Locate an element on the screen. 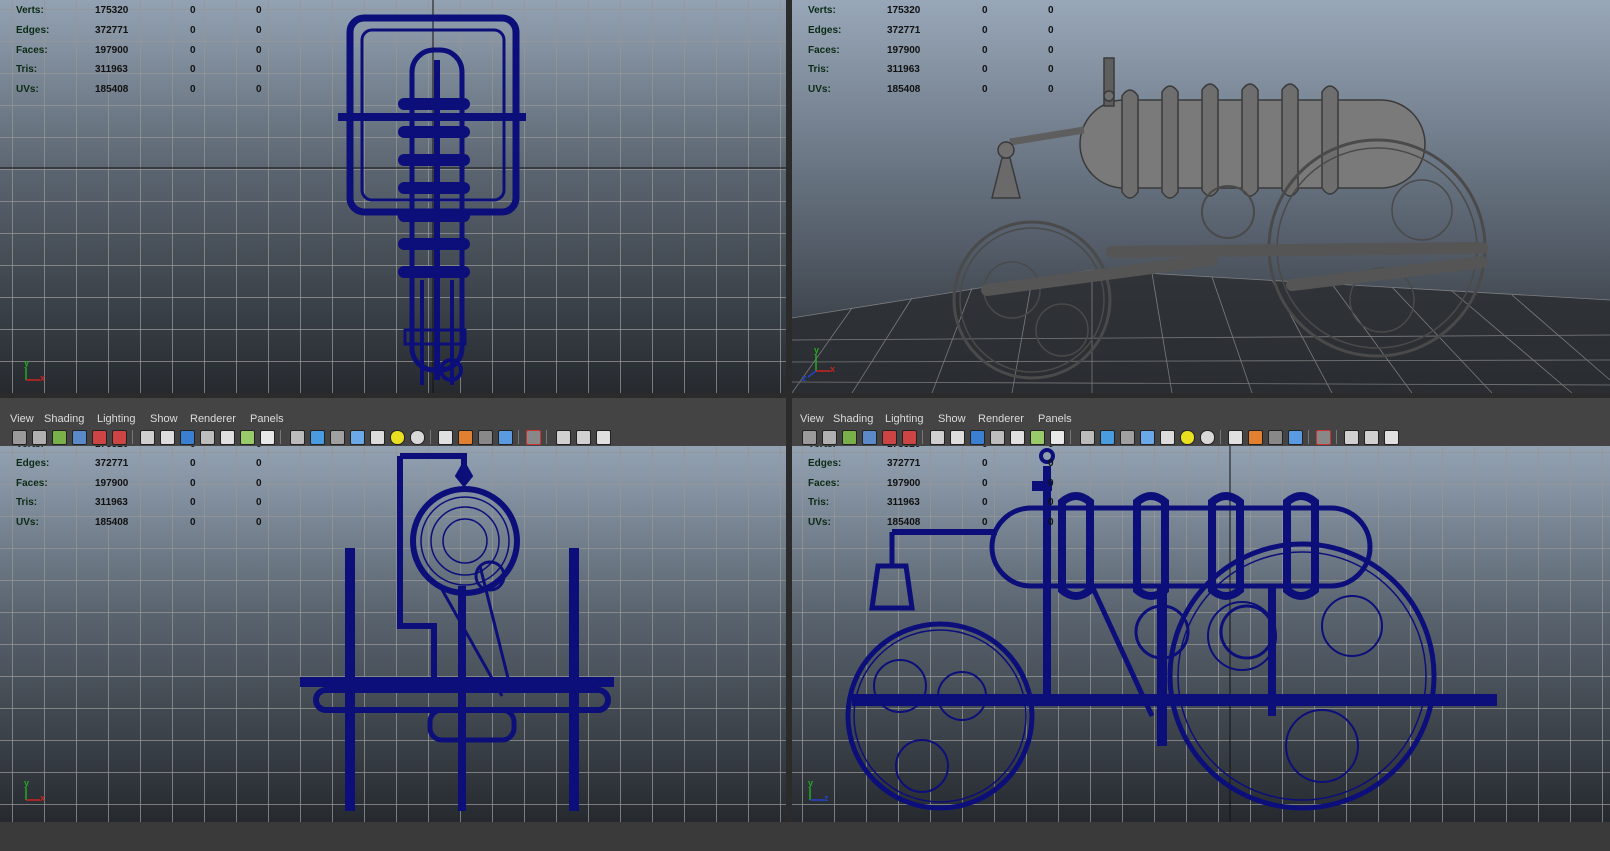 This screenshot has width=1610, height=851. axis-indicator: y x is located at coordinates (33, 794).